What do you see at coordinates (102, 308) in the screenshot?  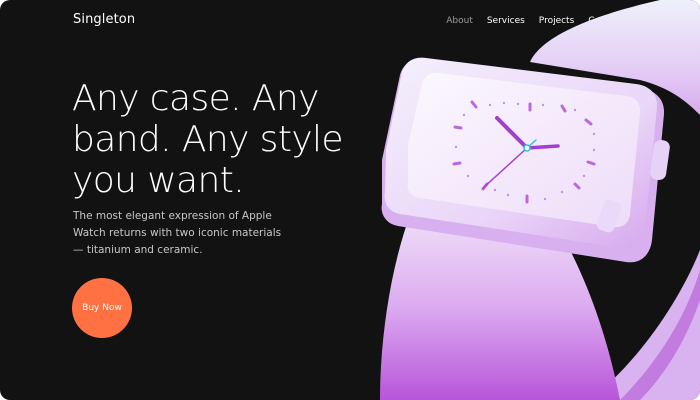 I see `buy-now-button: Buy Now` at bounding box center [102, 308].